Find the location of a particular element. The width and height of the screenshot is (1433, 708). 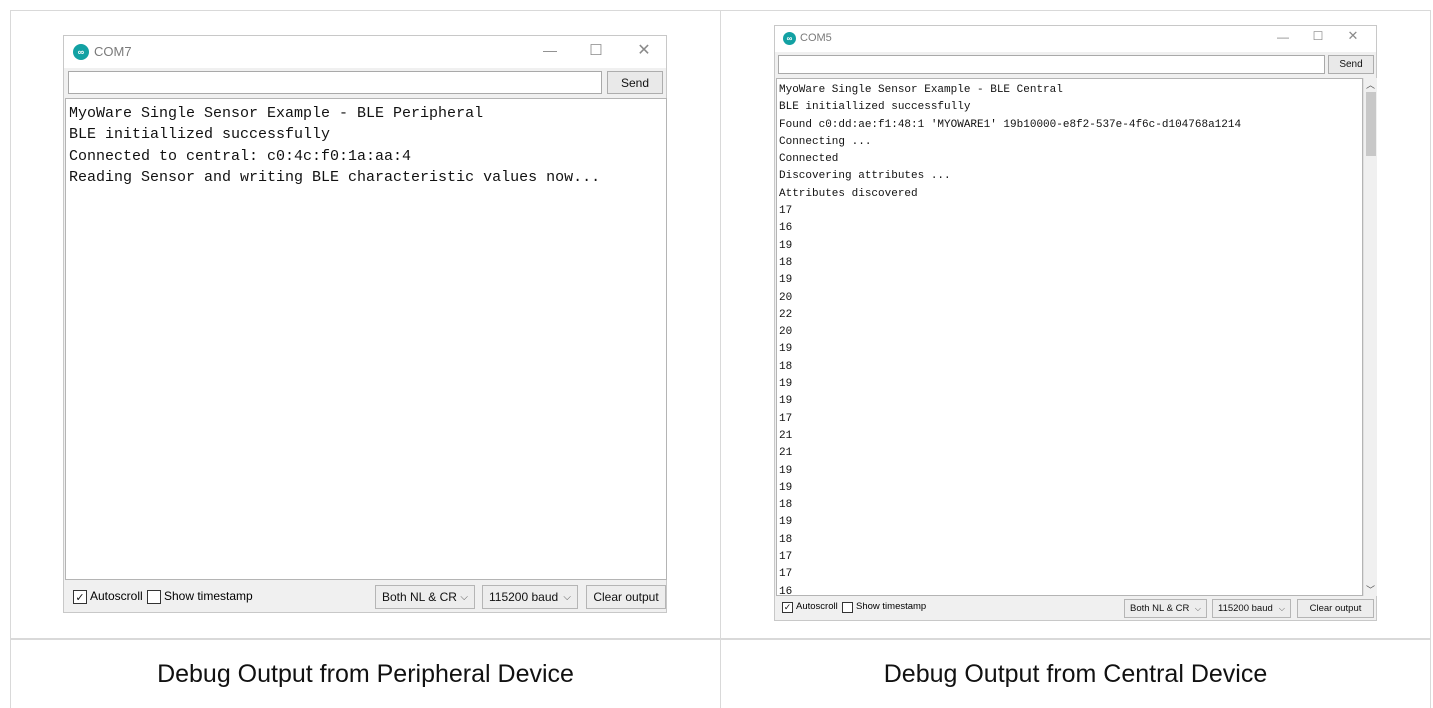

window-title: COM7 is located at coordinates (113, 51).